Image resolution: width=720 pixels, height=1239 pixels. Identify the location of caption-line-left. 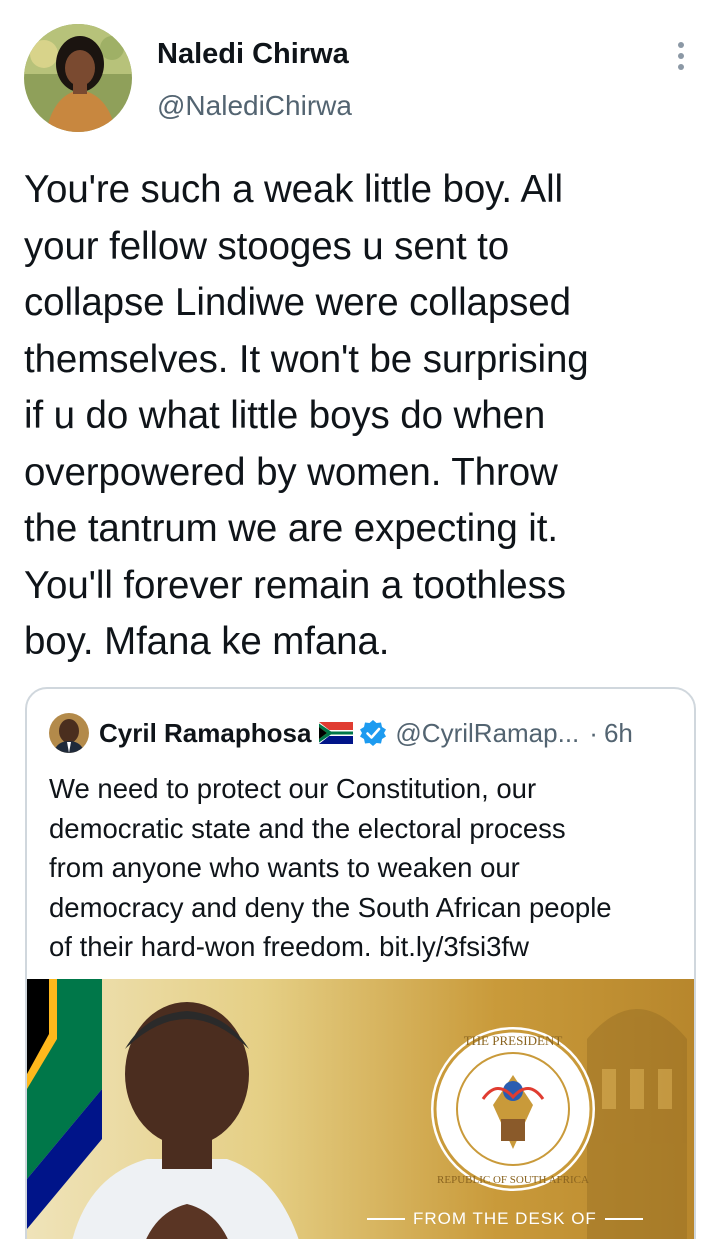
(386, 1219).